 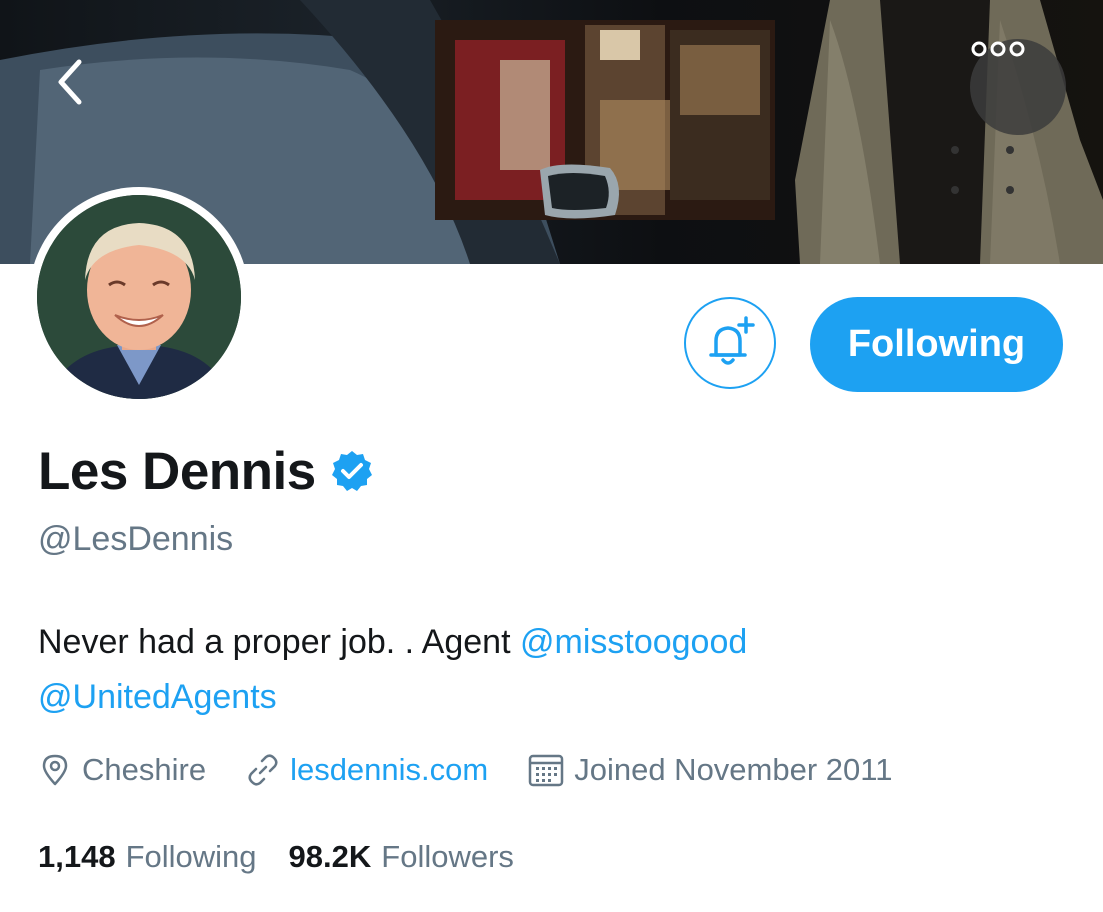 I want to click on followers-stat: 98.2K Followers, so click(x=401, y=857).